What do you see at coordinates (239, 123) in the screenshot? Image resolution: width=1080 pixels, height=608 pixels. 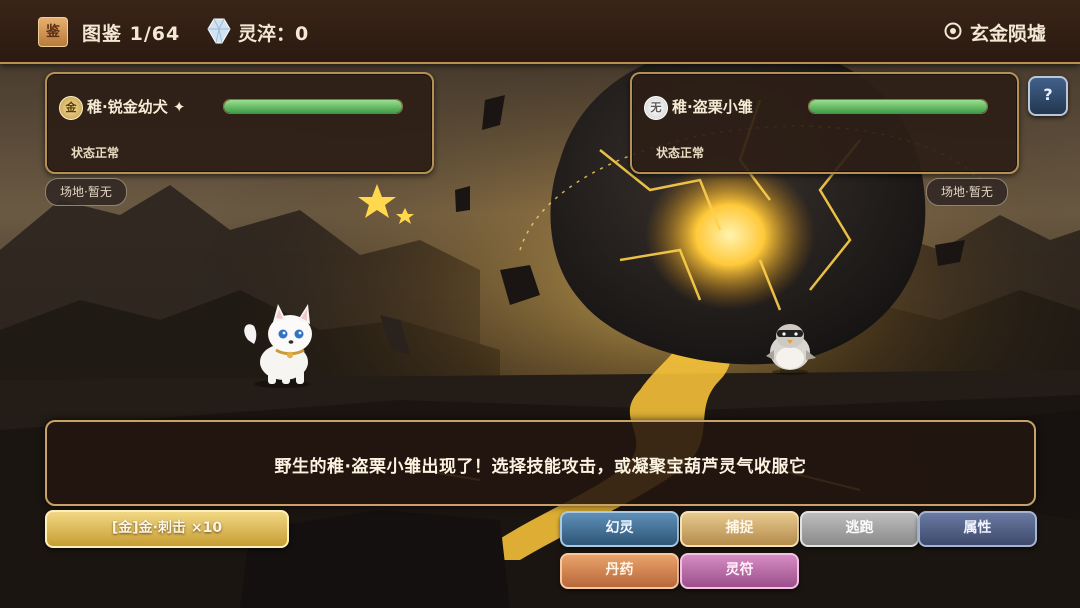 I see `player-status-panel: 金 稚·锐金幼犬 ✦ 状态正常` at bounding box center [239, 123].